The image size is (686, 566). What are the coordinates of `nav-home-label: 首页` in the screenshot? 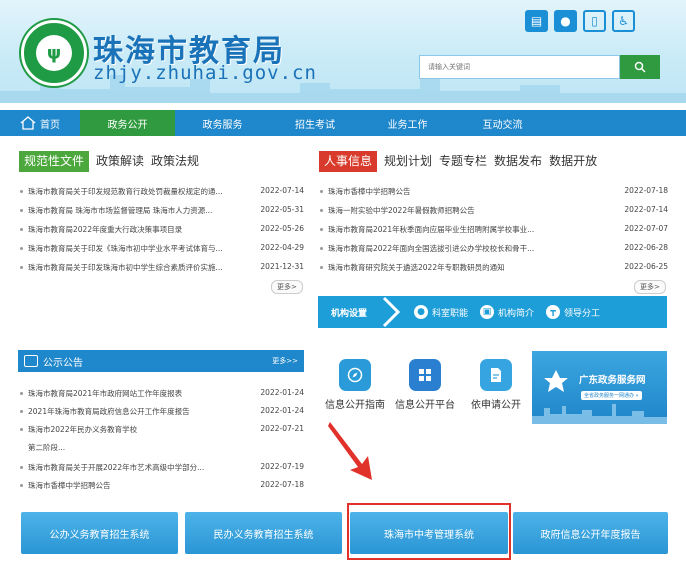 It's located at (50, 125).